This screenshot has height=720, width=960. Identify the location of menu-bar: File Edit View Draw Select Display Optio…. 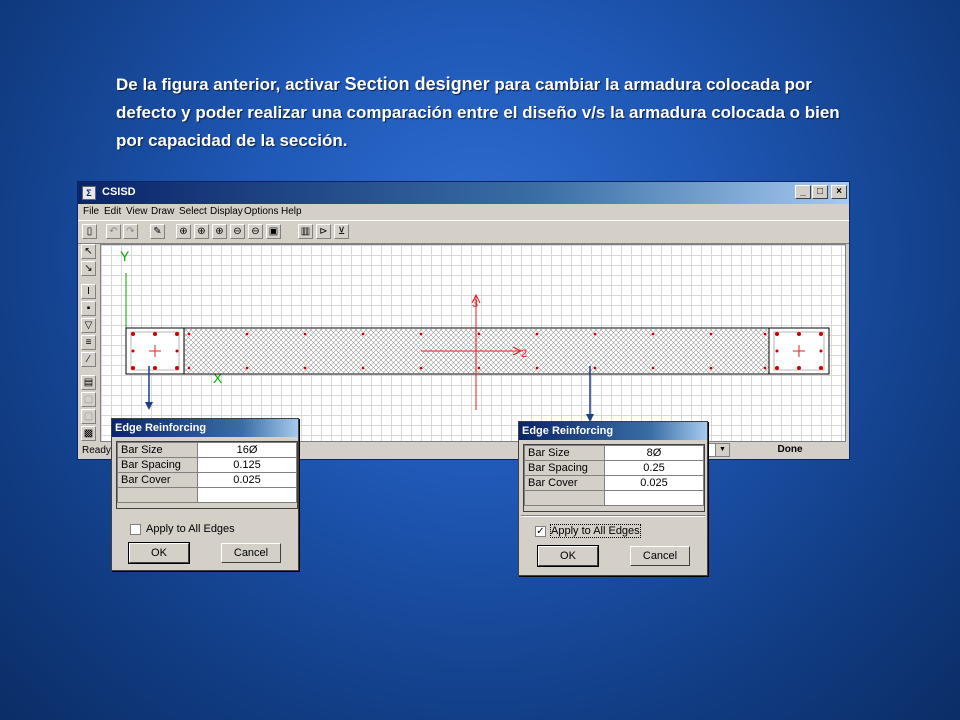
(463, 212).